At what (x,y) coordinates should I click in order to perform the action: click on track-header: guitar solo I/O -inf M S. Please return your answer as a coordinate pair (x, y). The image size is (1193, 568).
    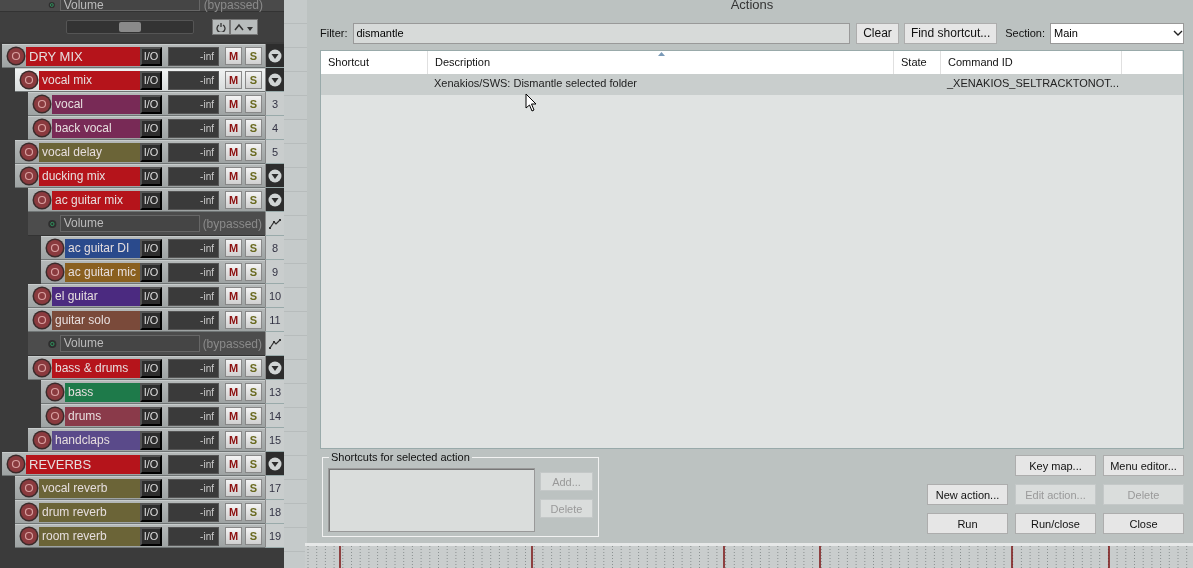
    Looking at the image, I should click on (146, 320).